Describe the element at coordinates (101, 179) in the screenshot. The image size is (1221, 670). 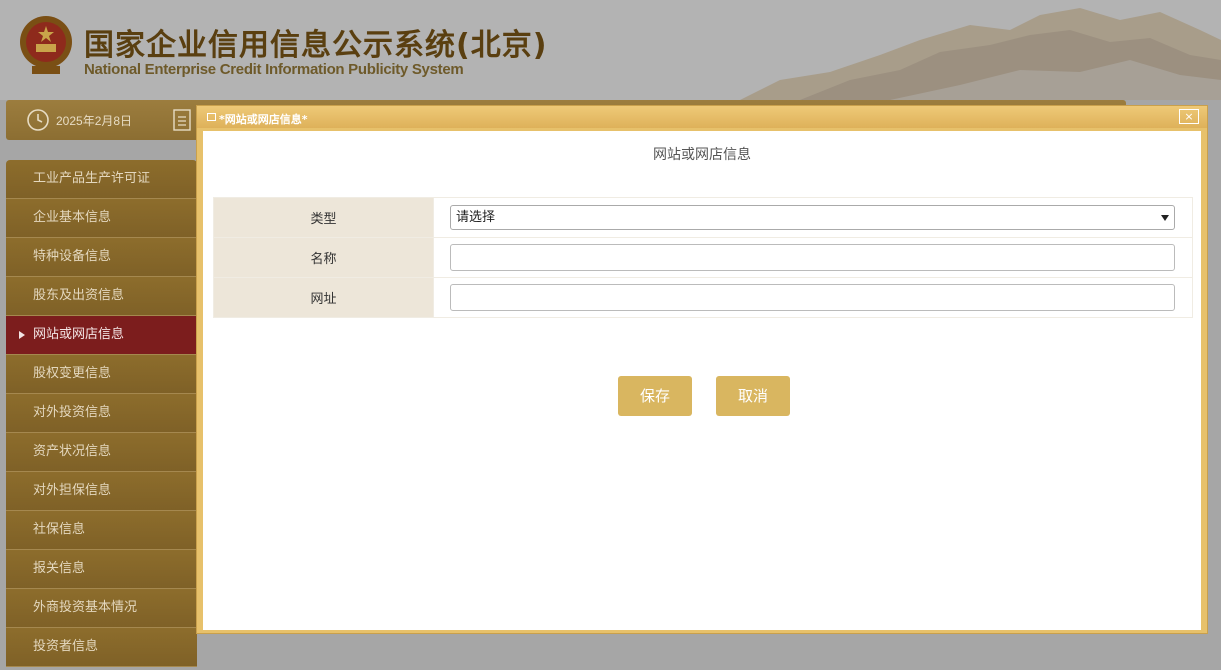
I see `sidebar-item-industrial-license: 工业产品生产许可证` at that location.